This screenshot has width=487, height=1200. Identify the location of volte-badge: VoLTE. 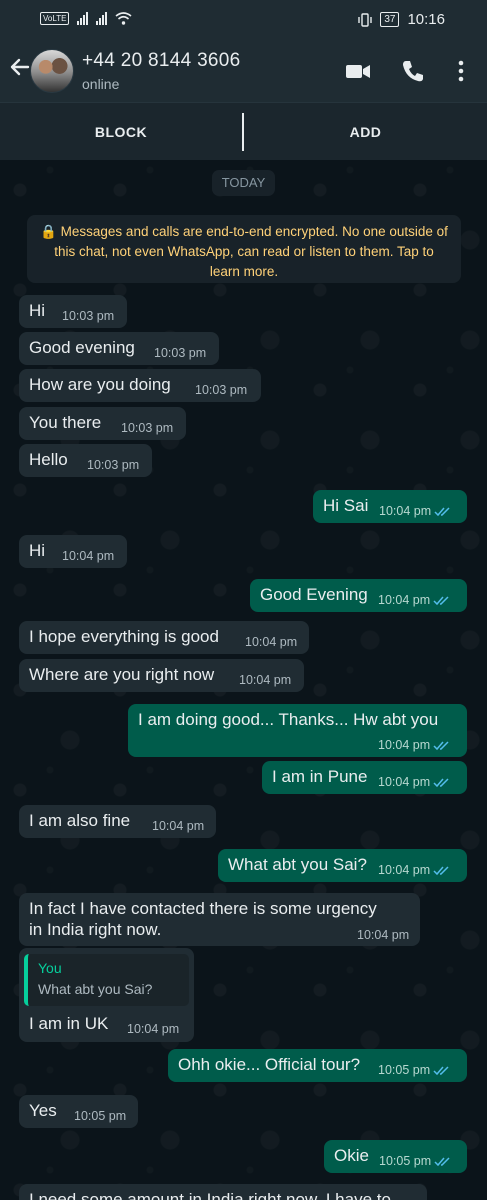
(55, 18).